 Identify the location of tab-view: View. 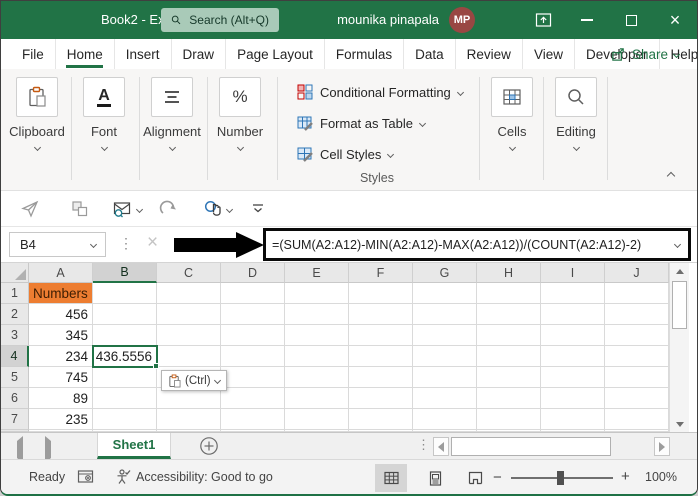
(549, 54).